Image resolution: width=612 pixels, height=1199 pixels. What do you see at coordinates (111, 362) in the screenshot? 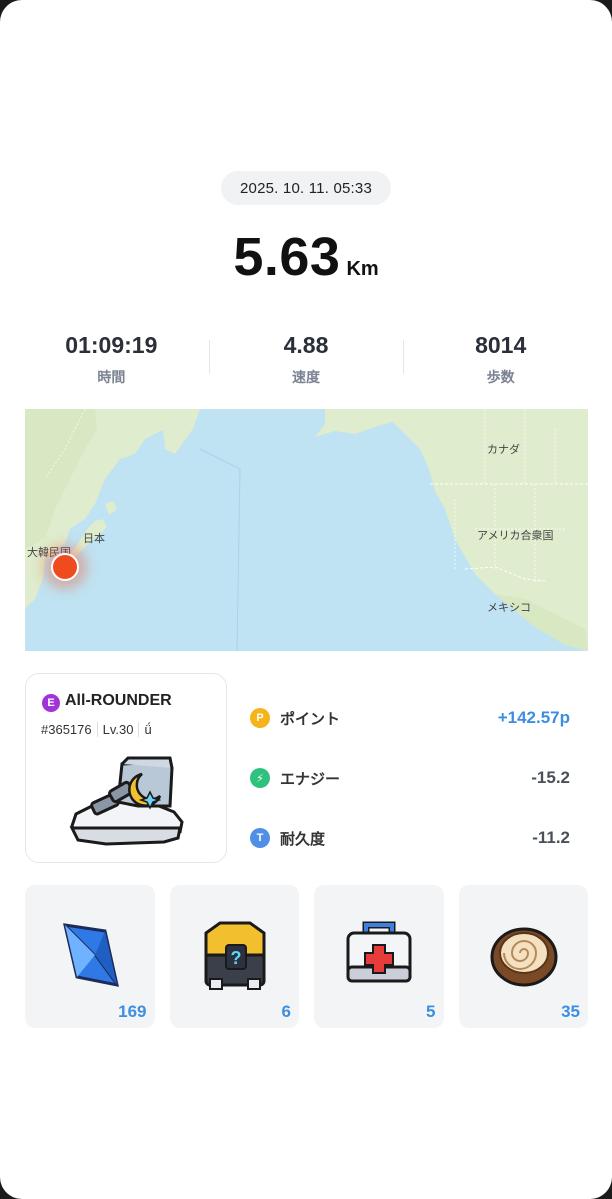
I see `stat-time: 01:09:19 時間` at bounding box center [111, 362].